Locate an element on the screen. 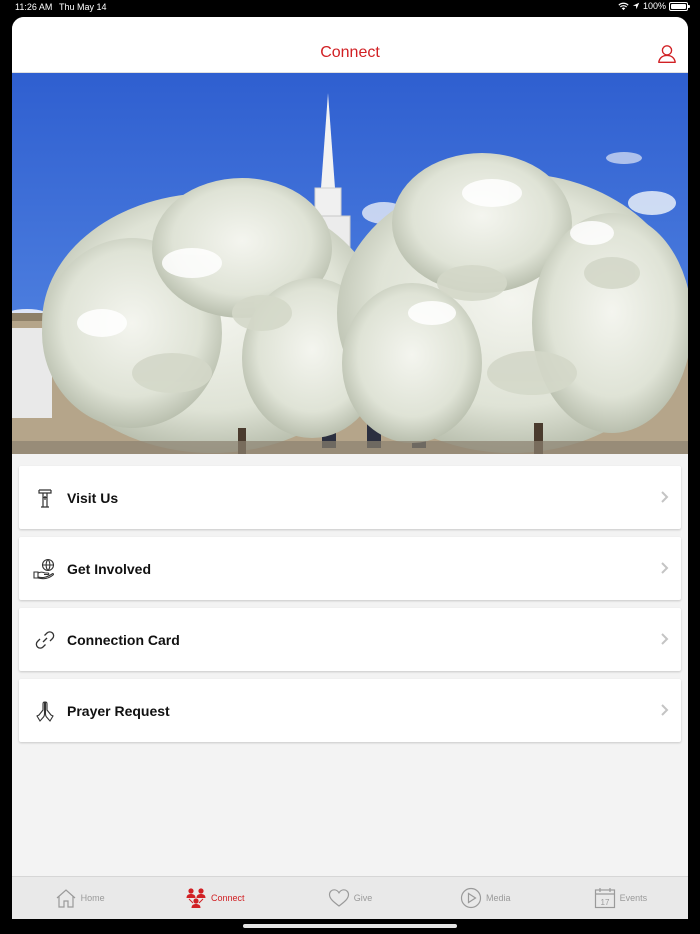 The height and width of the screenshot is (934, 700). status-bar: 11:26 AM Thu May 14 100% is located at coordinates (350, 8).